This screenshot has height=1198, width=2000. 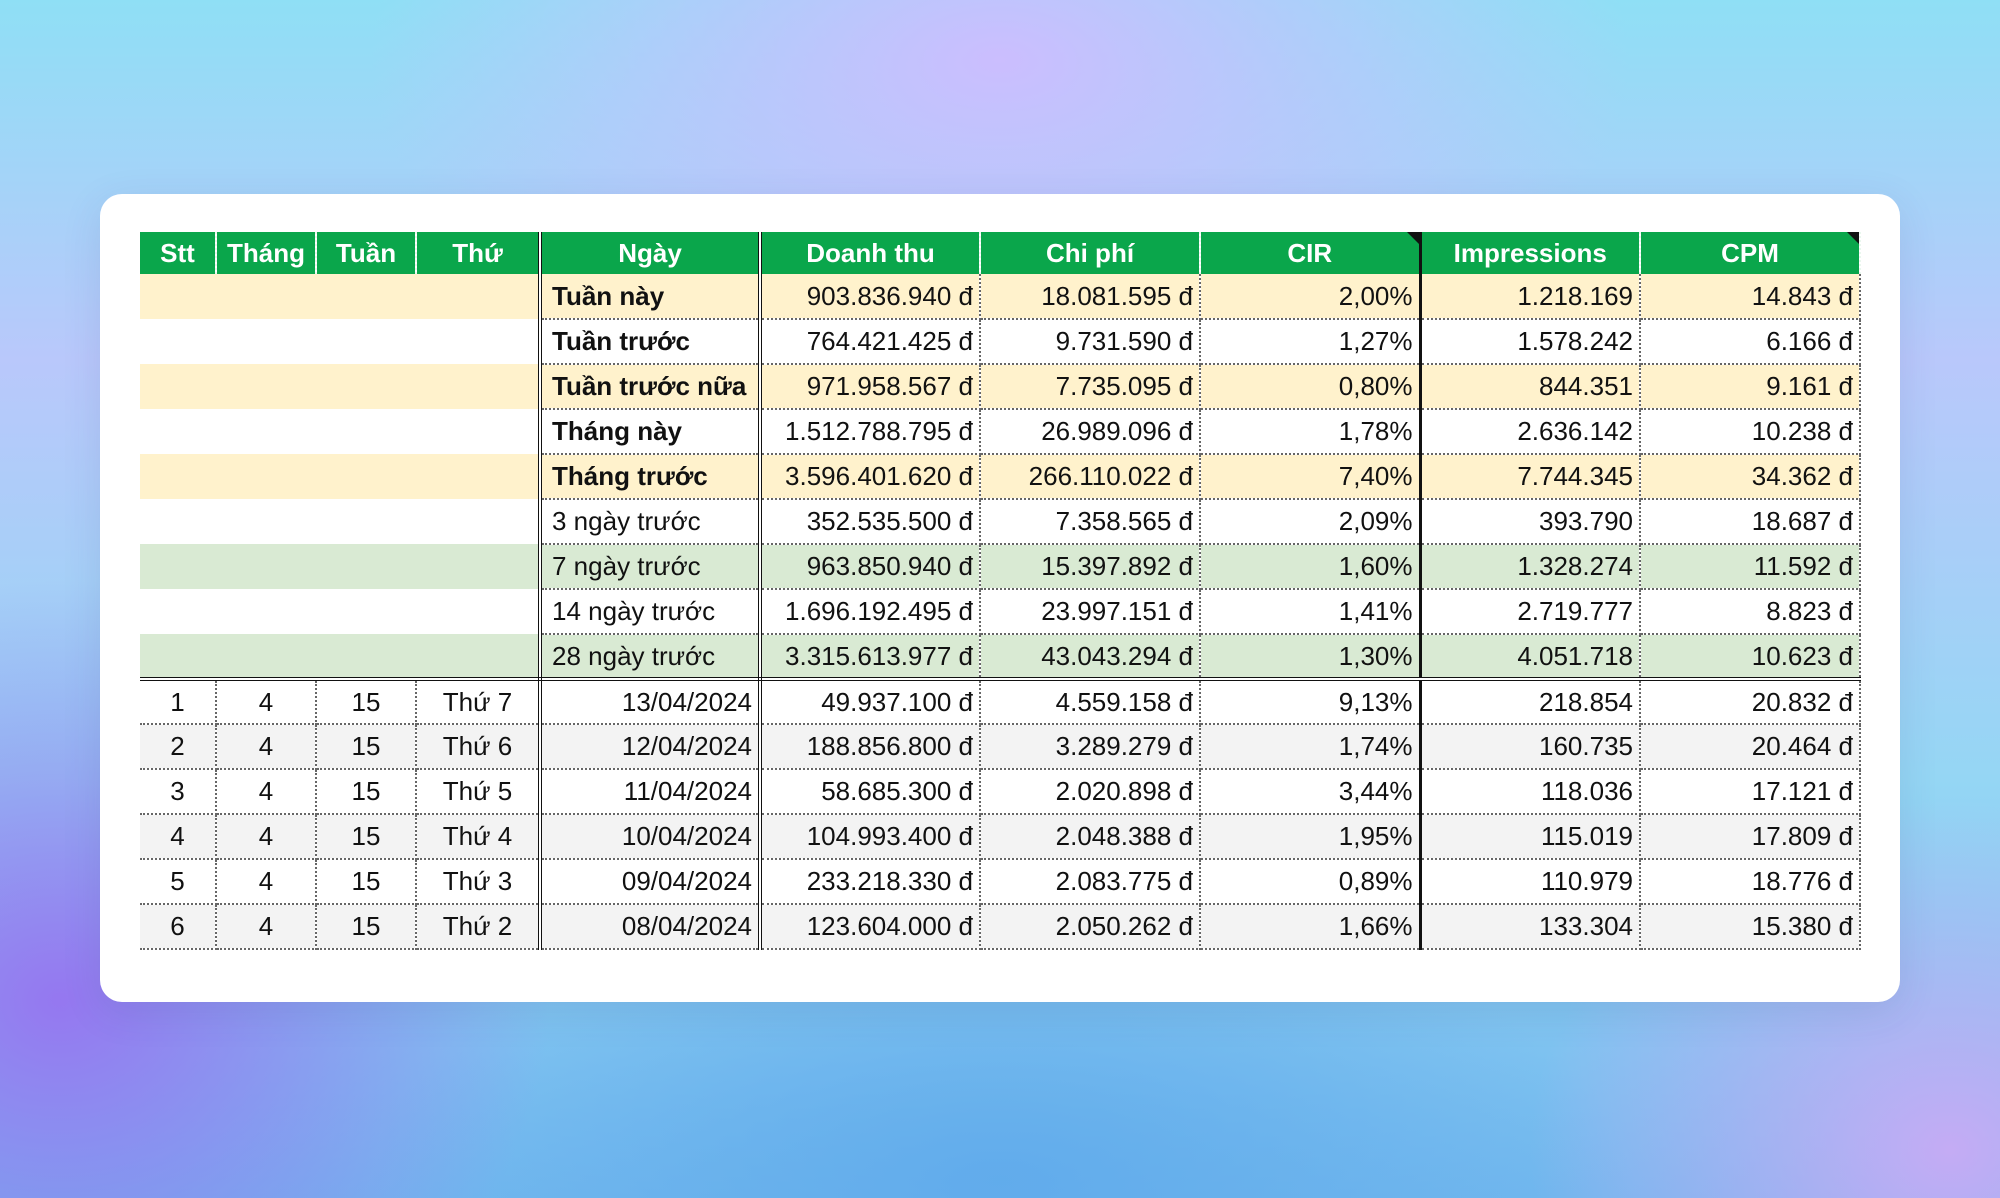 I want to click on cir-cell: 7,40%, so click(x=1311, y=477).